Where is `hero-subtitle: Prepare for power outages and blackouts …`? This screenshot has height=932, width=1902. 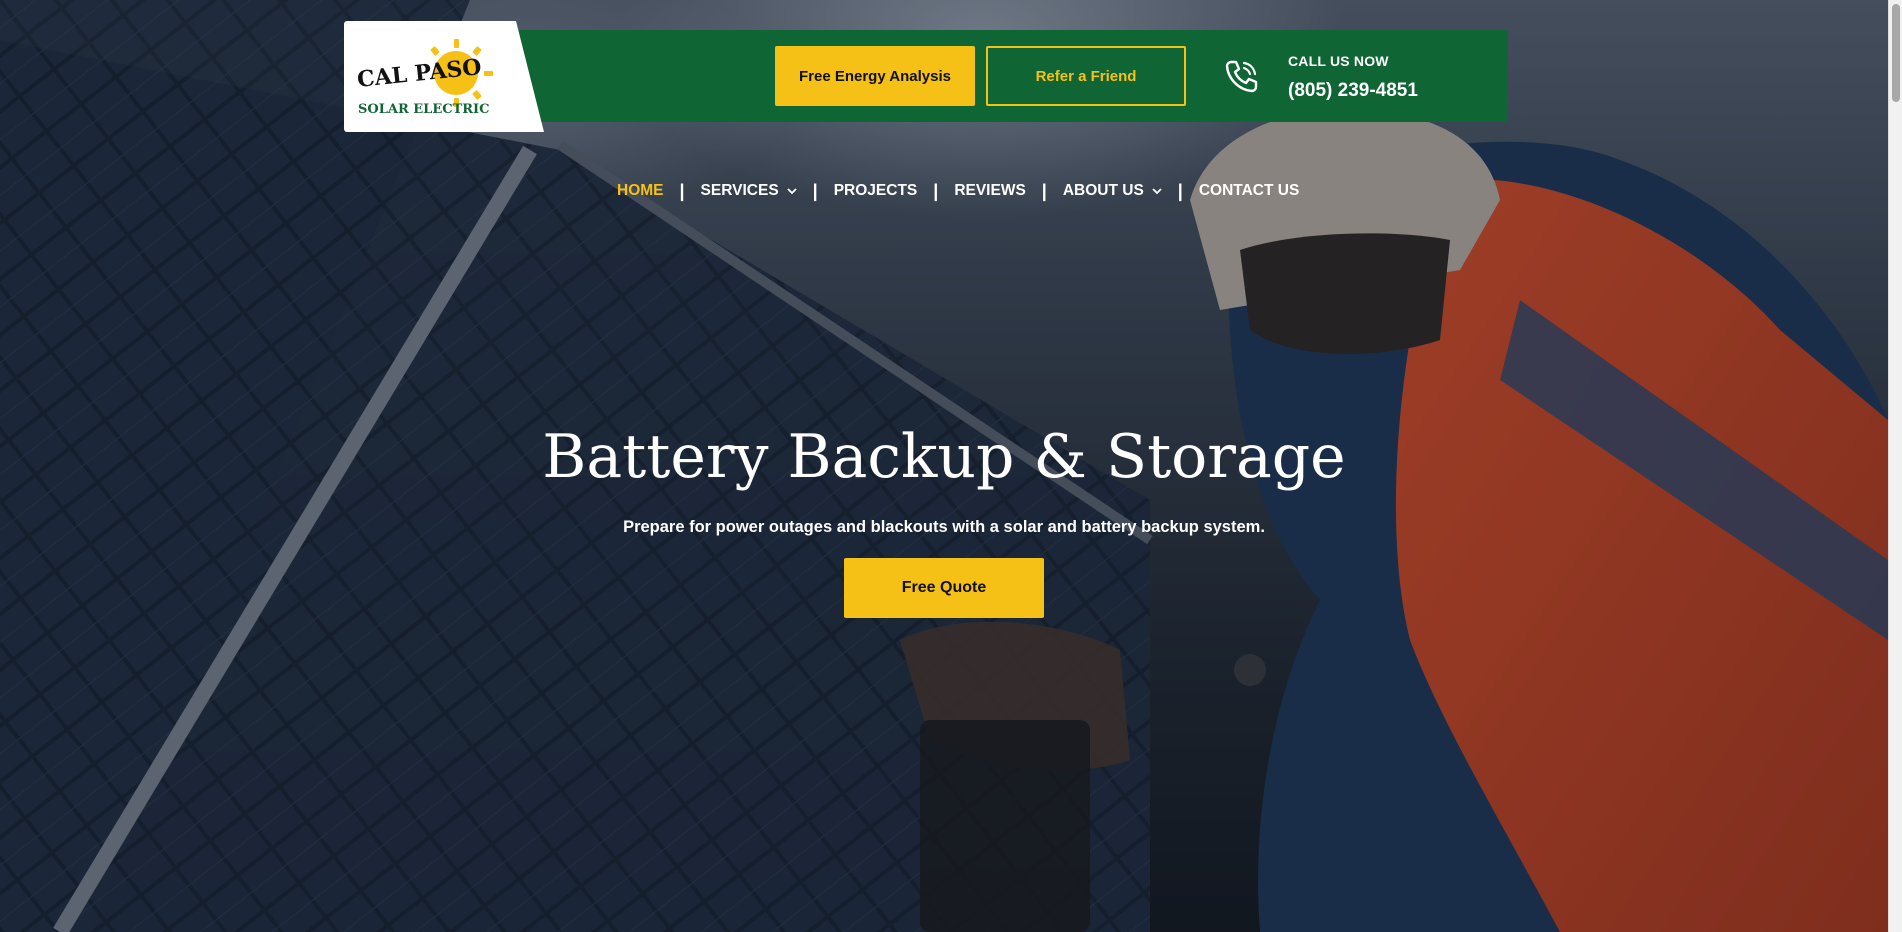 hero-subtitle: Prepare for power outages and blackouts … is located at coordinates (944, 527).